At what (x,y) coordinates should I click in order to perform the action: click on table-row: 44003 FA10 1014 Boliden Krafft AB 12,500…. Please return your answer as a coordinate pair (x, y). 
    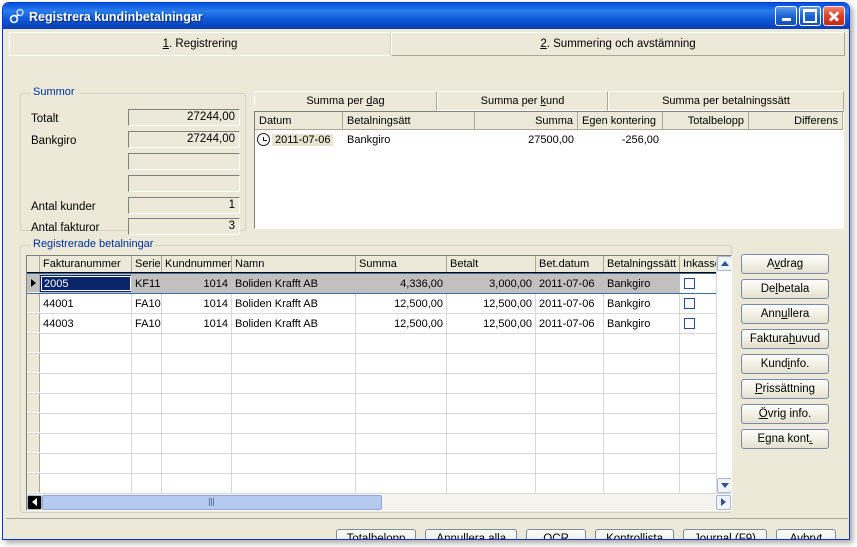
    Looking at the image, I should click on (379, 324).